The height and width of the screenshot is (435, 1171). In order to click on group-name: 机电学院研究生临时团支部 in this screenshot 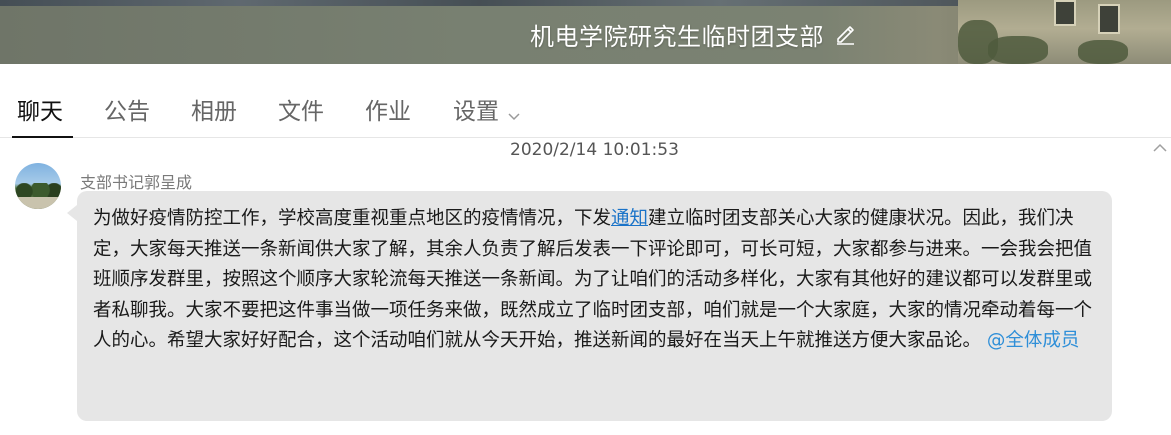, I will do `click(677, 36)`.